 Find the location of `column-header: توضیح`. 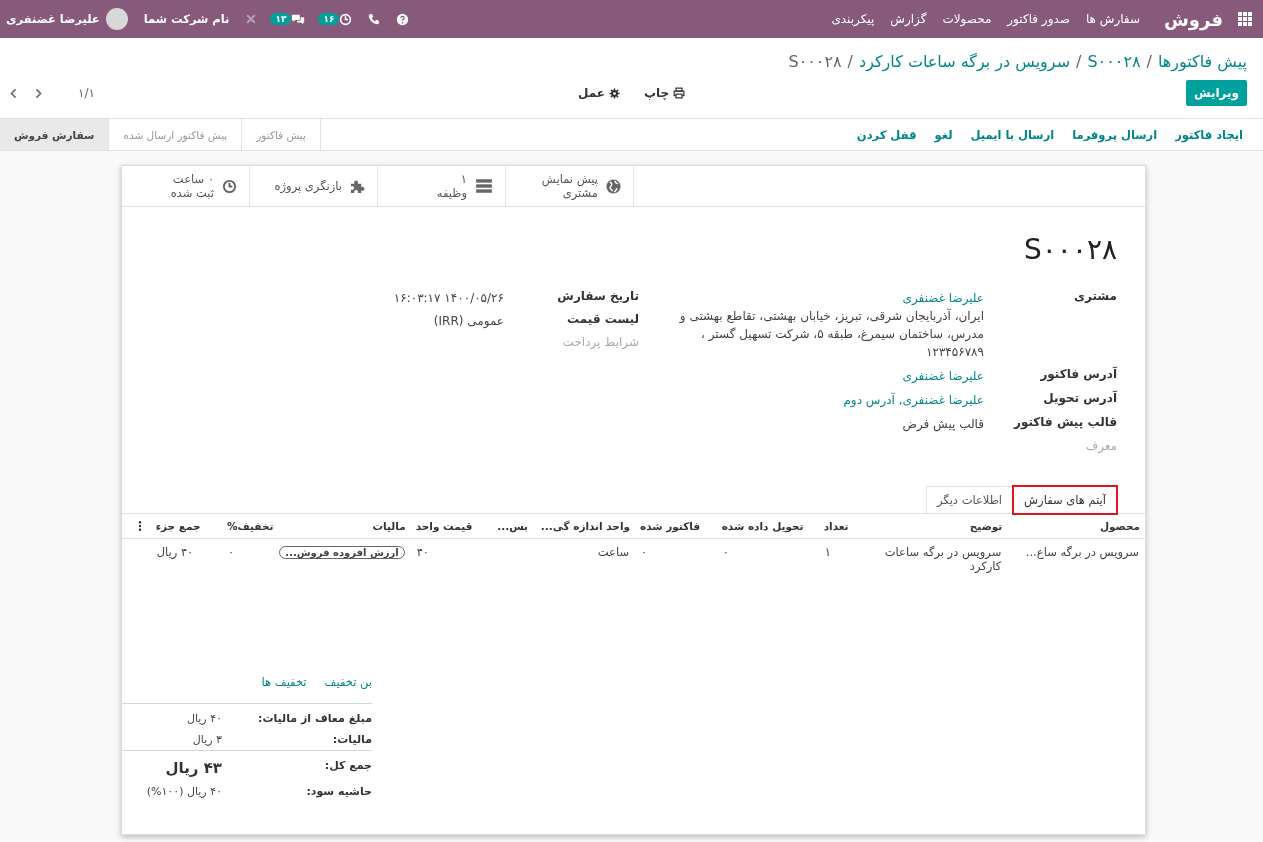

column-header: توضیح is located at coordinates (936, 526).